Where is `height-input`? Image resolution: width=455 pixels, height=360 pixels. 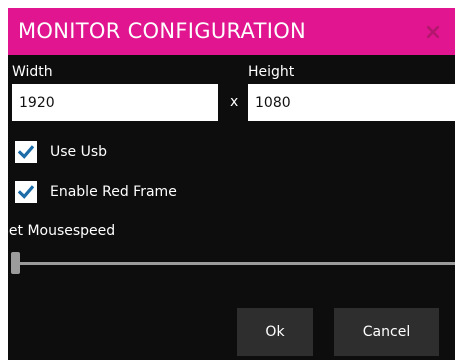
height-input is located at coordinates (351, 102).